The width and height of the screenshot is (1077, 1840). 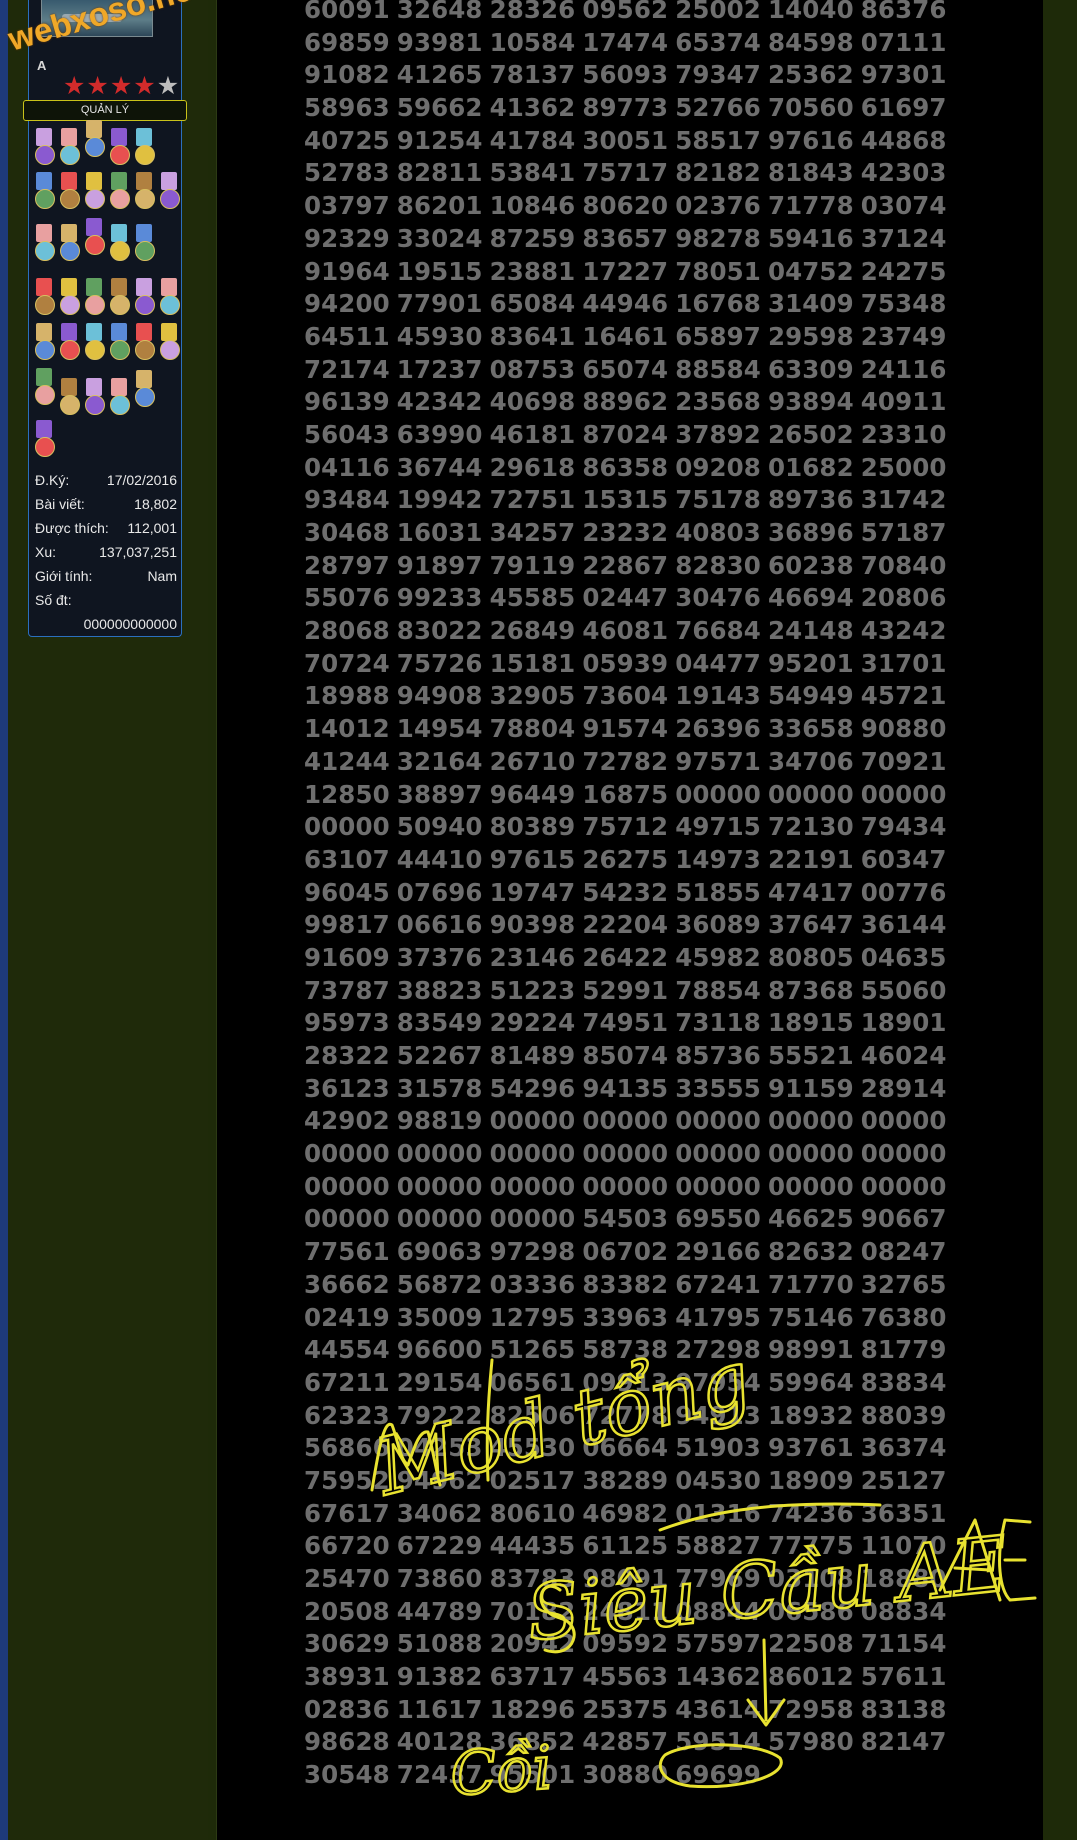 I want to click on number-cell: 23232, so click(x=625, y=532).